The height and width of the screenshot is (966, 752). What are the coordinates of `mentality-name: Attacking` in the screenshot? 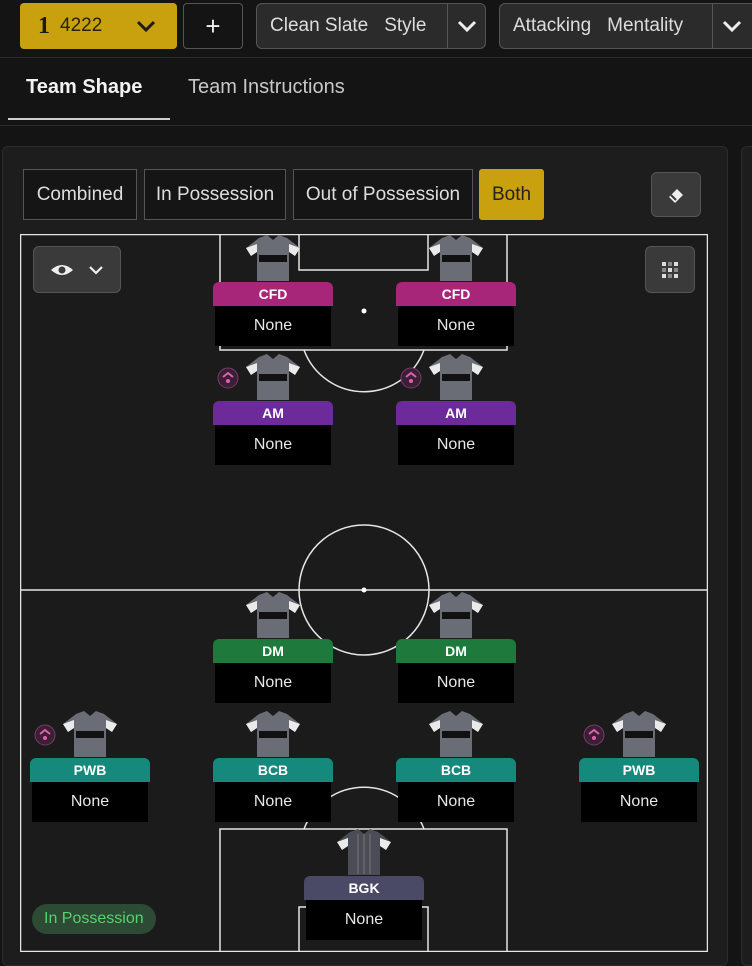 It's located at (552, 25).